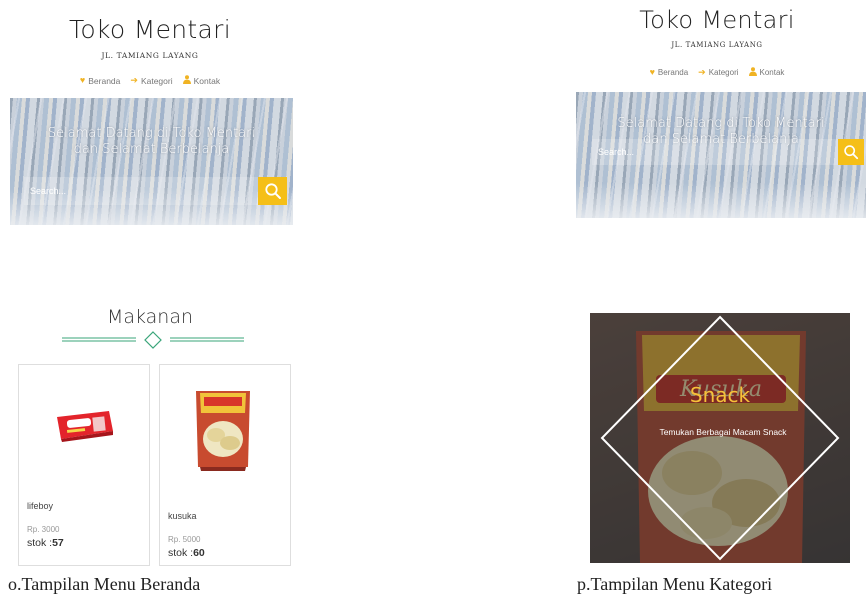 Image resolution: width=866 pixels, height=601 pixels. What do you see at coordinates (85, 426) in the screenshot?
I see `product-image-soap` at bounding box center [85, 426].